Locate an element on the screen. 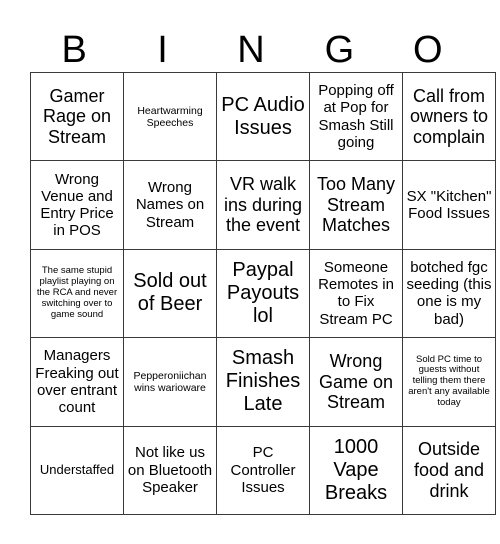 This screenshot has height=544, width=500. header-letter-g: G is located at coordinates (339, 50).